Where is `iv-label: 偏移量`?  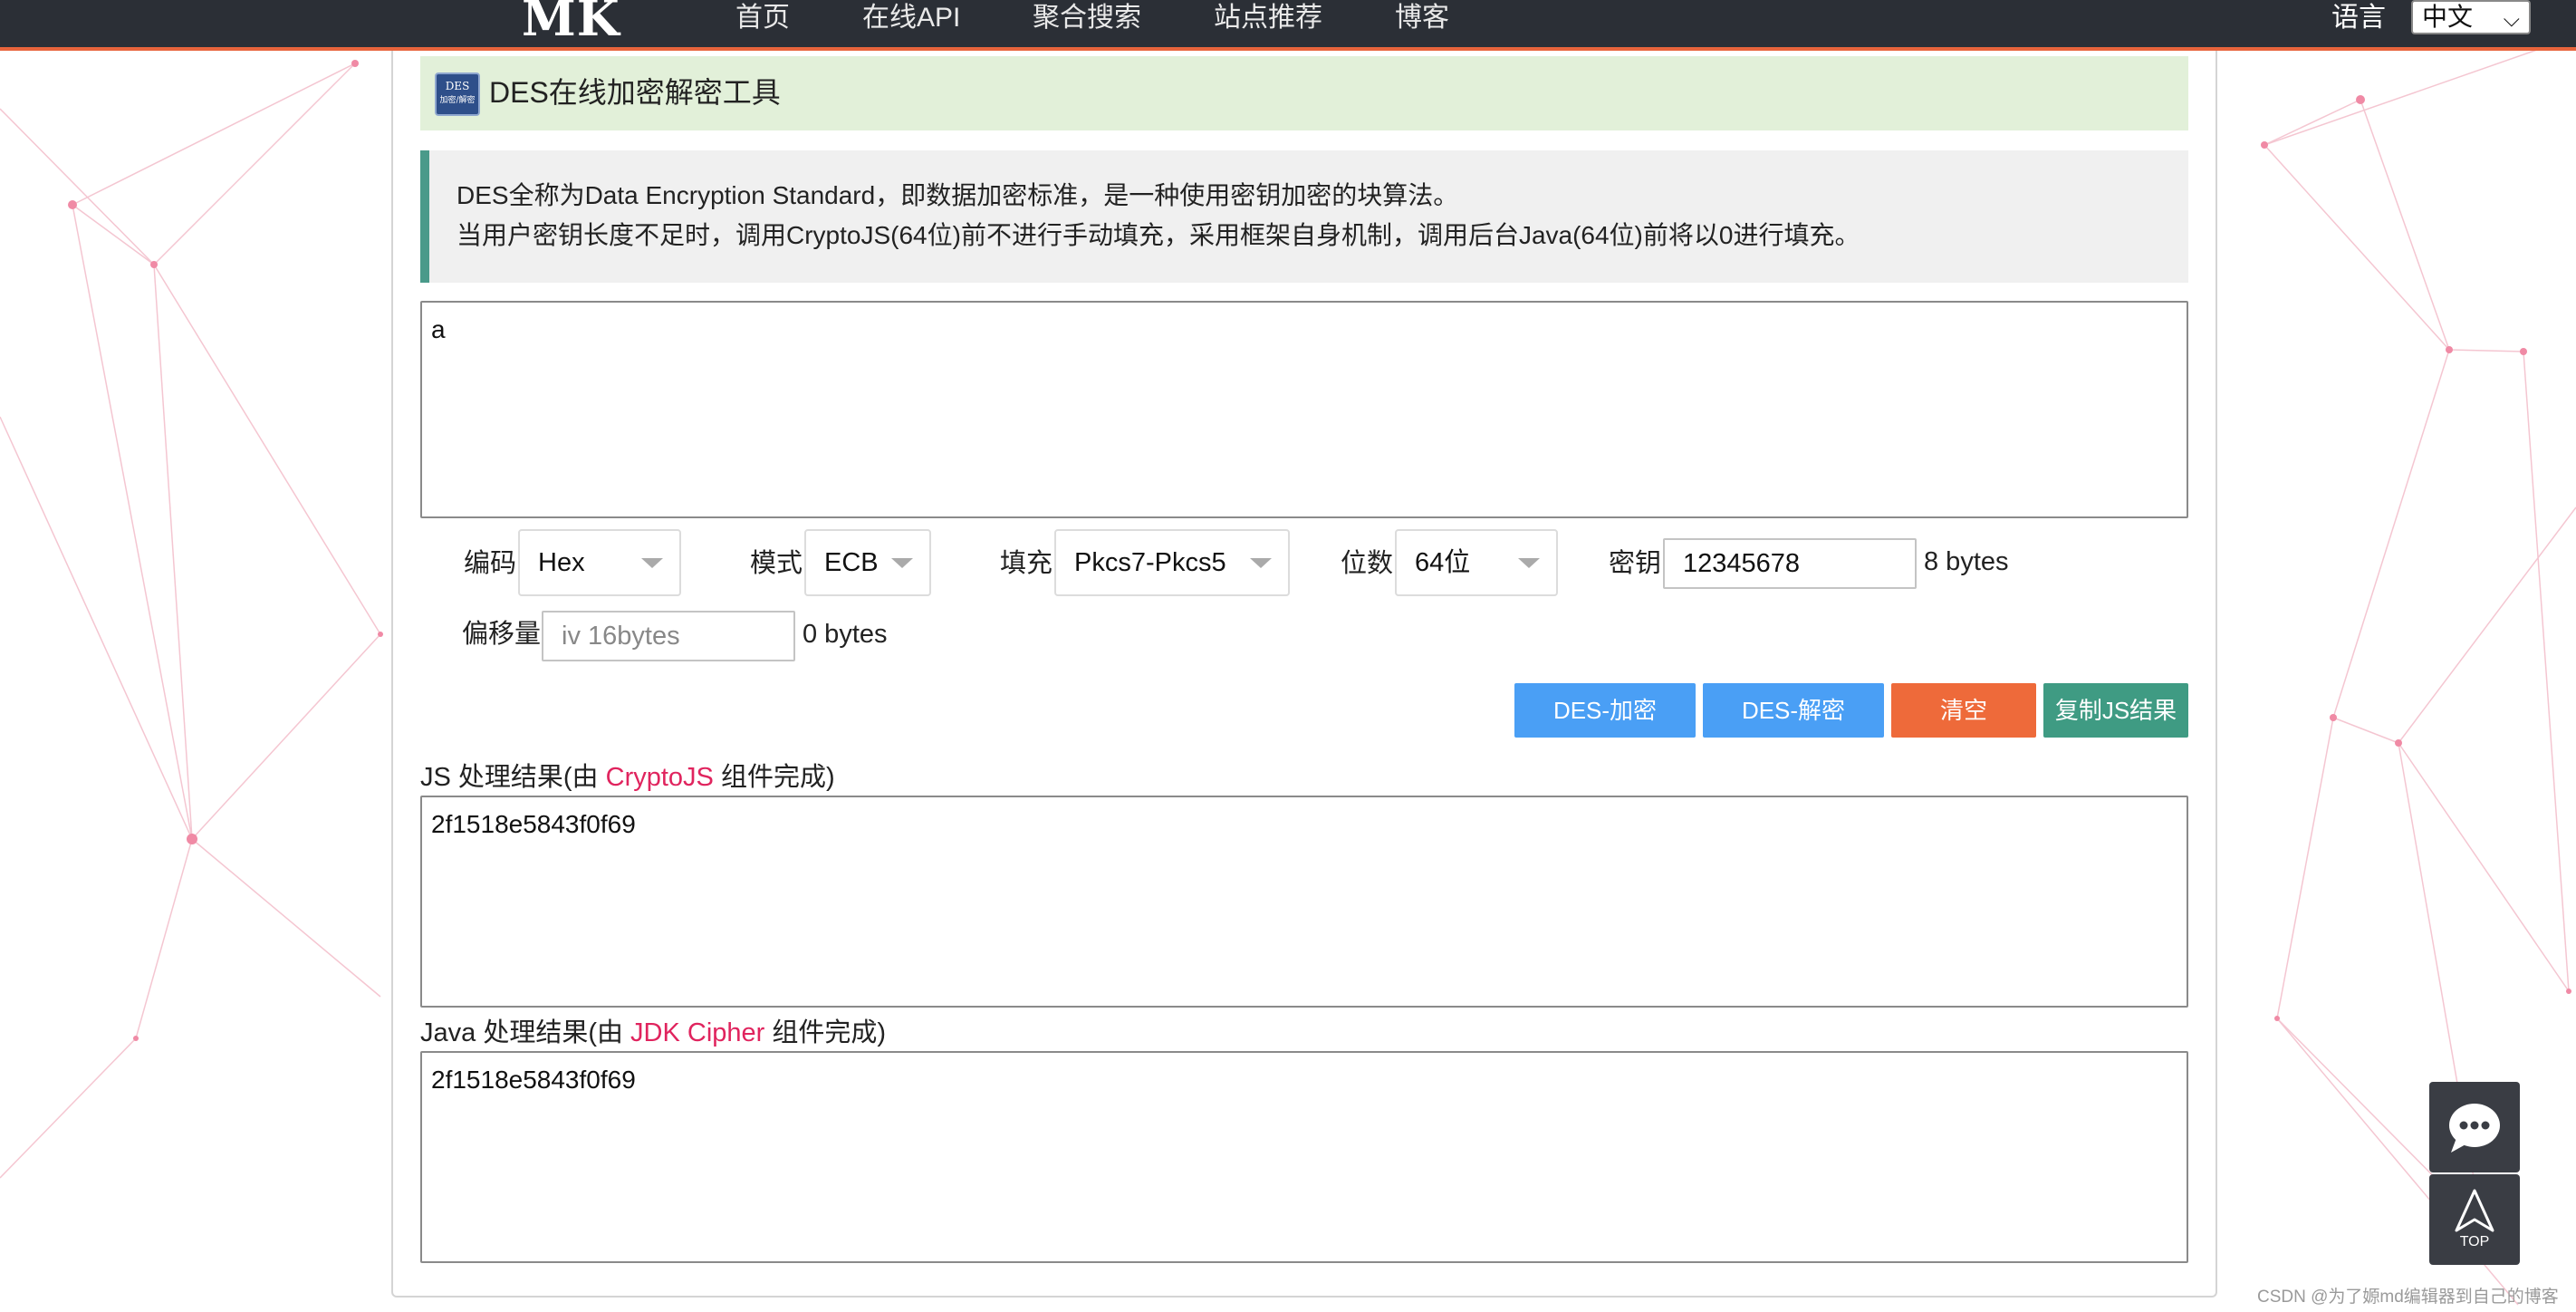 iv-label: 偏移量 is located at coordinates (502, 635).